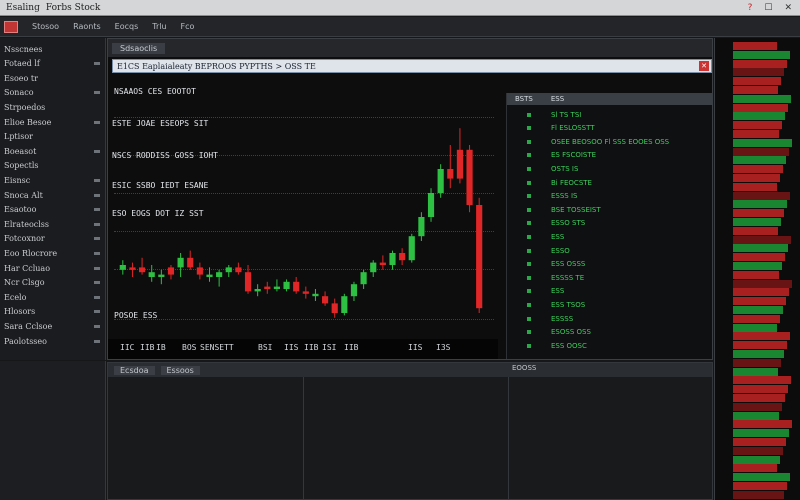 Image resolution: width=800 pixels, height=500 pixels. What do you see at coordinates (53, 166) in the screenshot?
I see `sidebar-item: Sopectls` at bounding box center [53, 166].